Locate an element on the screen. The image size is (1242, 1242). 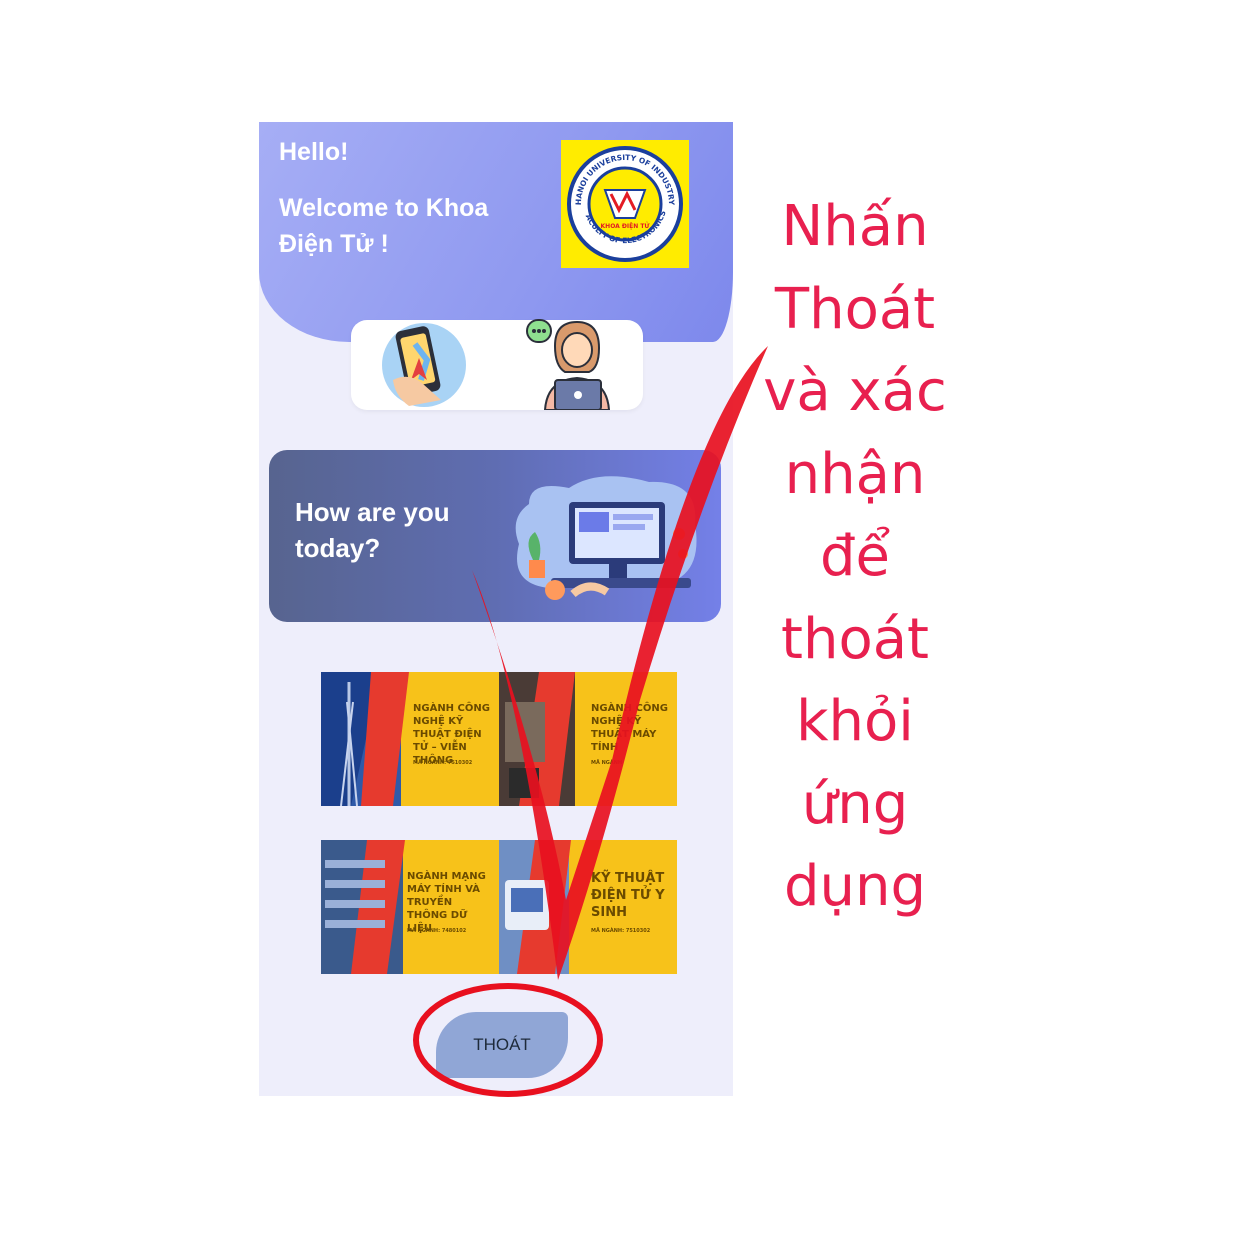
greeting-text: Hello! is located at coordinates (314, 152).